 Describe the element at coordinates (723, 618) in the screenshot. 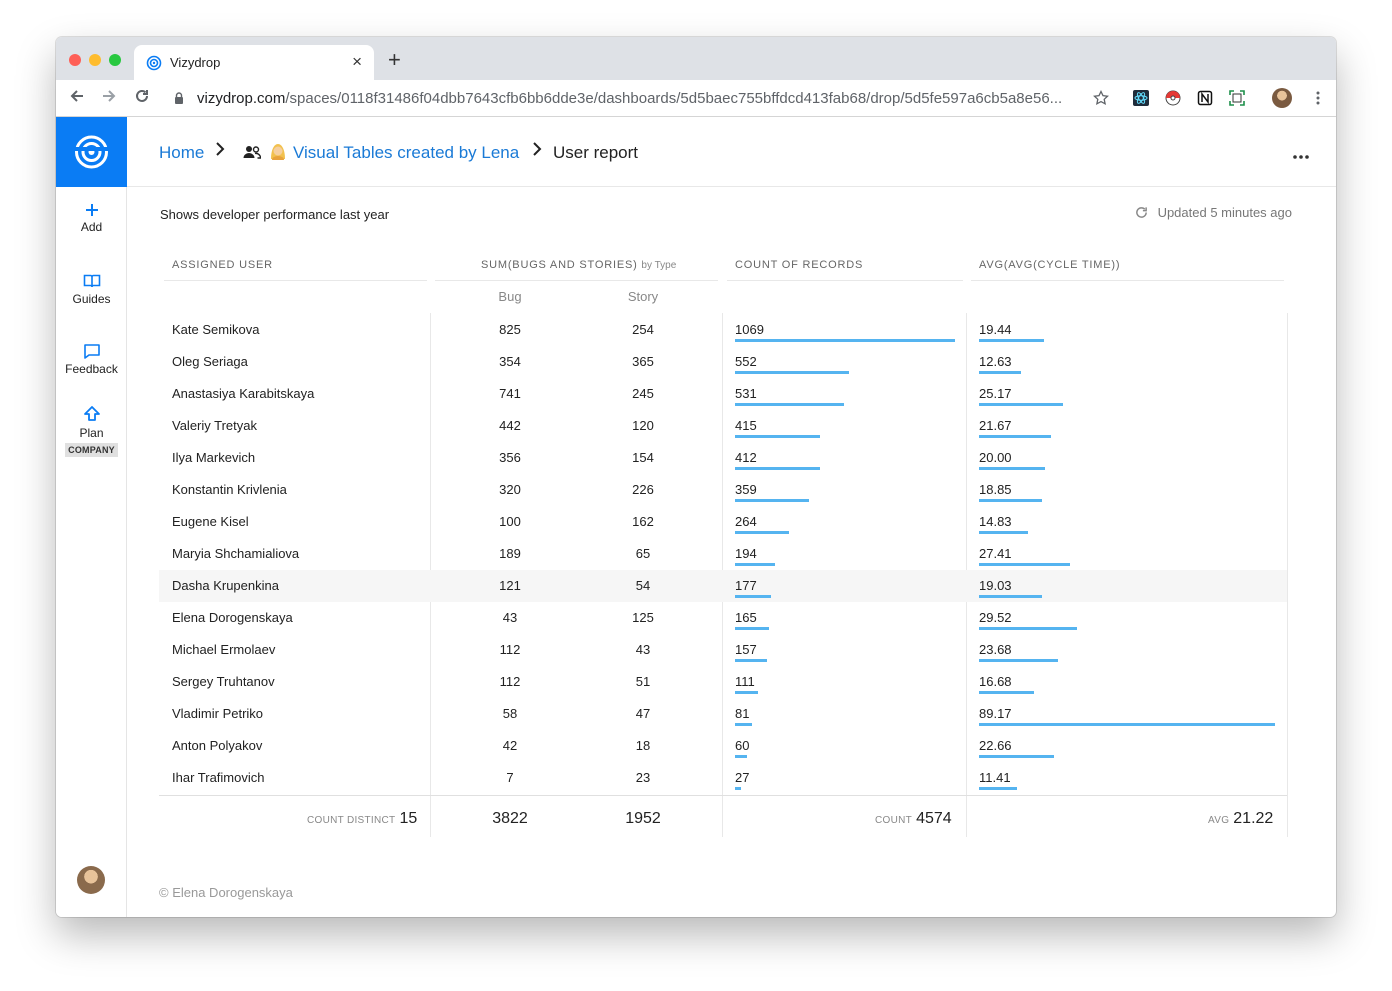

I see `table-row: Elena Dorogenskaya 43 125 165 29.52` at that location.